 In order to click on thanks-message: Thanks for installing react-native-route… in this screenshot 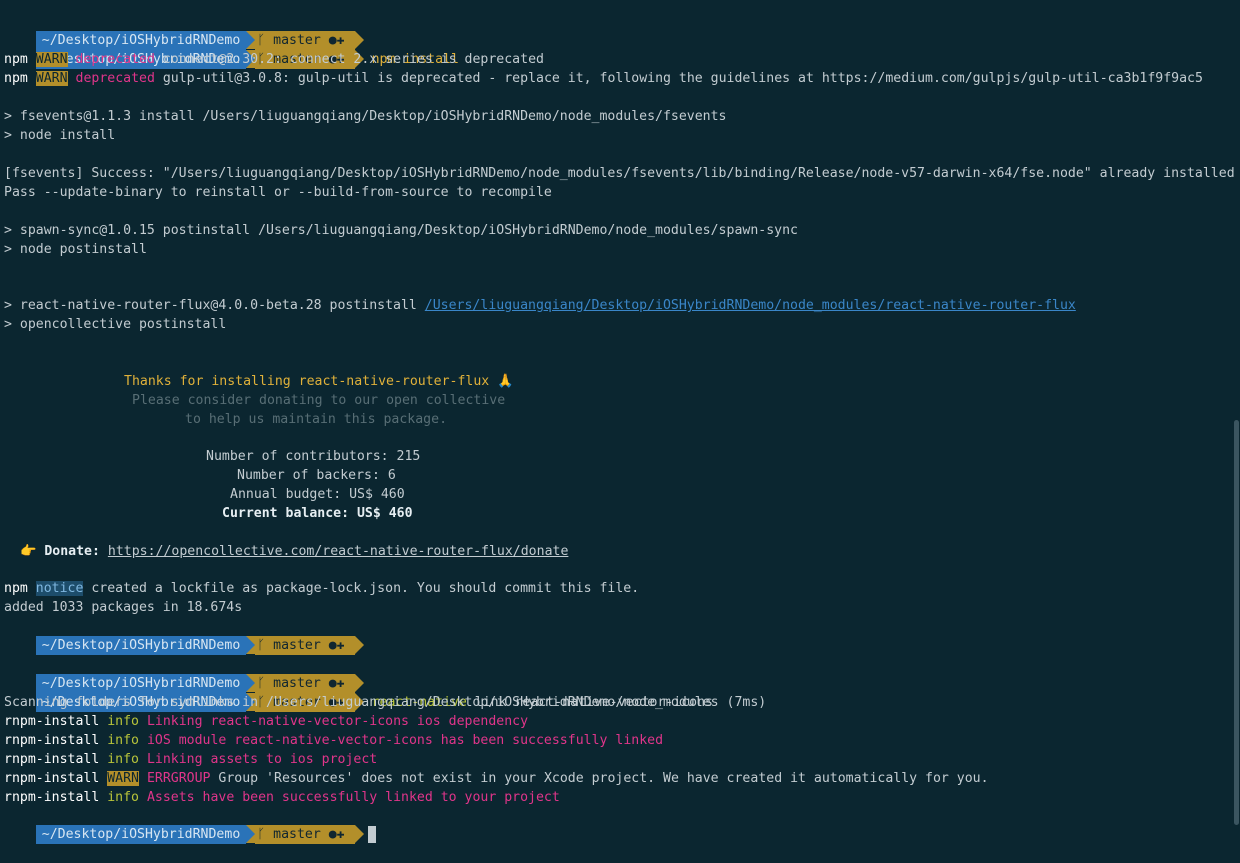, I will do `click(319, 381)`.